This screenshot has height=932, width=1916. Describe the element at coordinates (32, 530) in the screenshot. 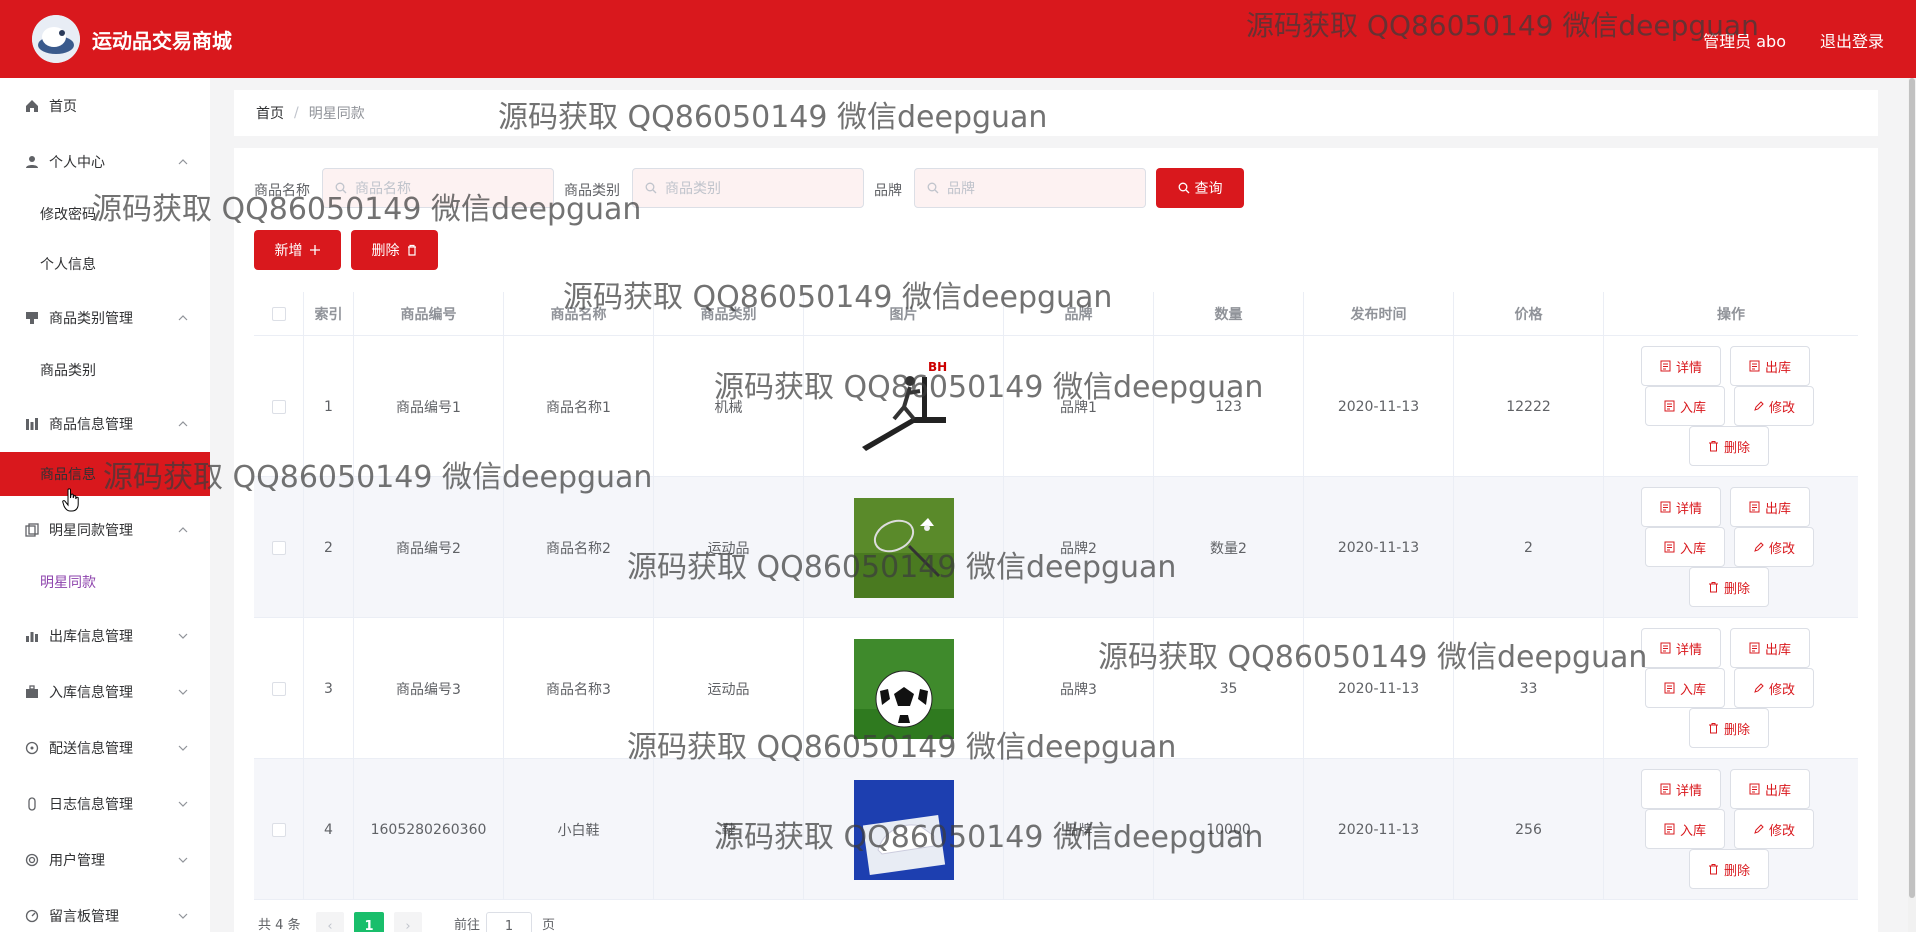

I see `copy-icon` at that location.